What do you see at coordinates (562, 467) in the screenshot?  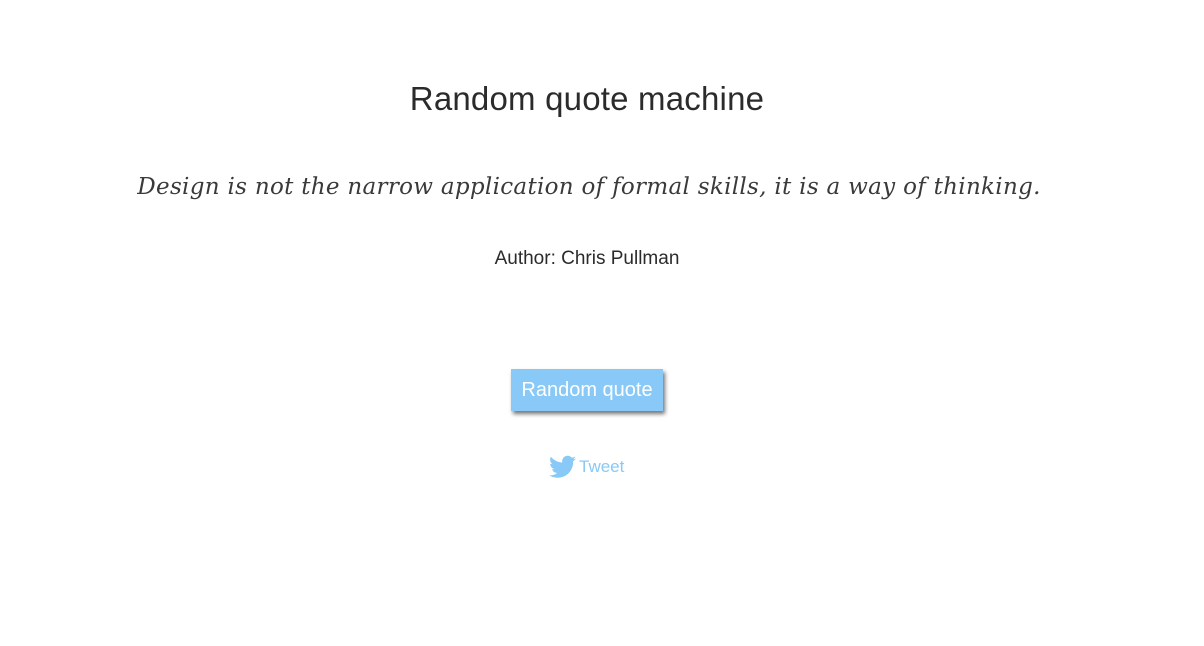 I see `twitter-bird-icon` at bounding box center [562, 467].